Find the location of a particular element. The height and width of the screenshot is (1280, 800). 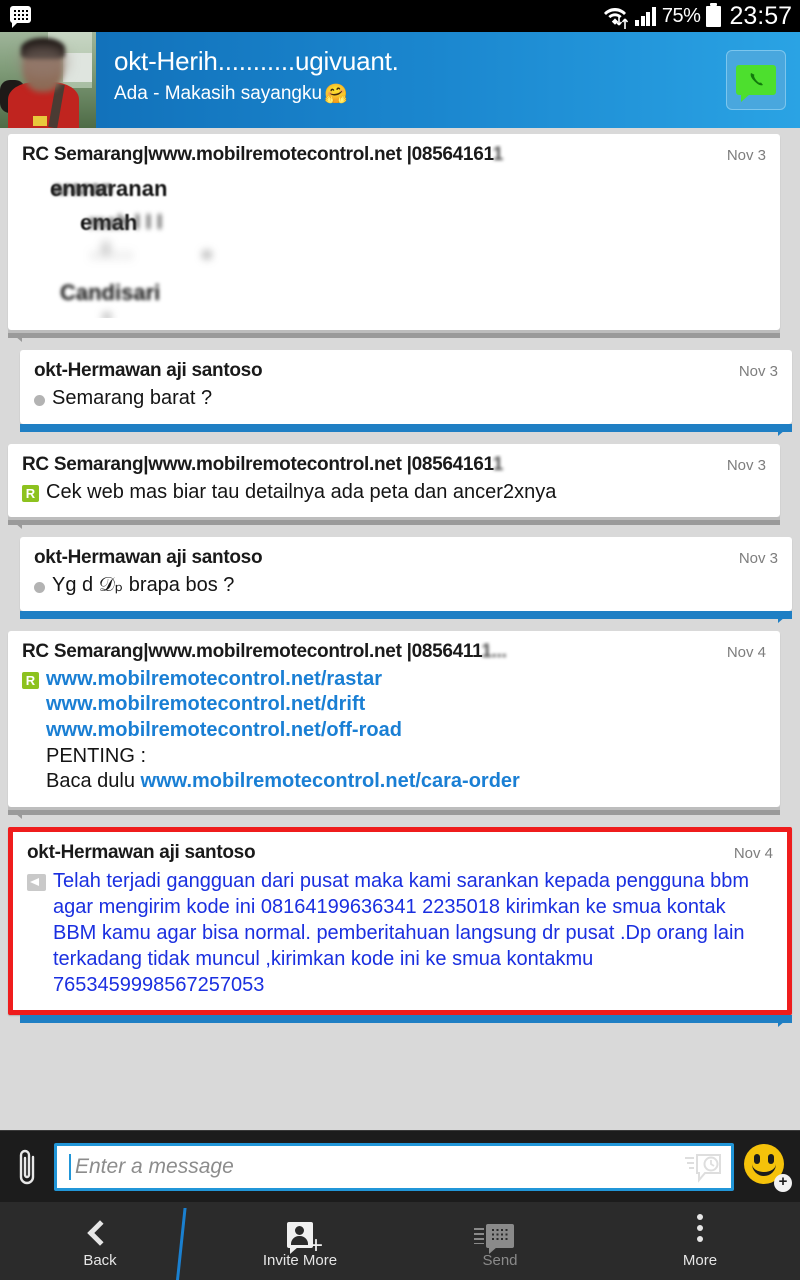

message-input-bar: Enter a message + is located at coordinates (400, 1166).